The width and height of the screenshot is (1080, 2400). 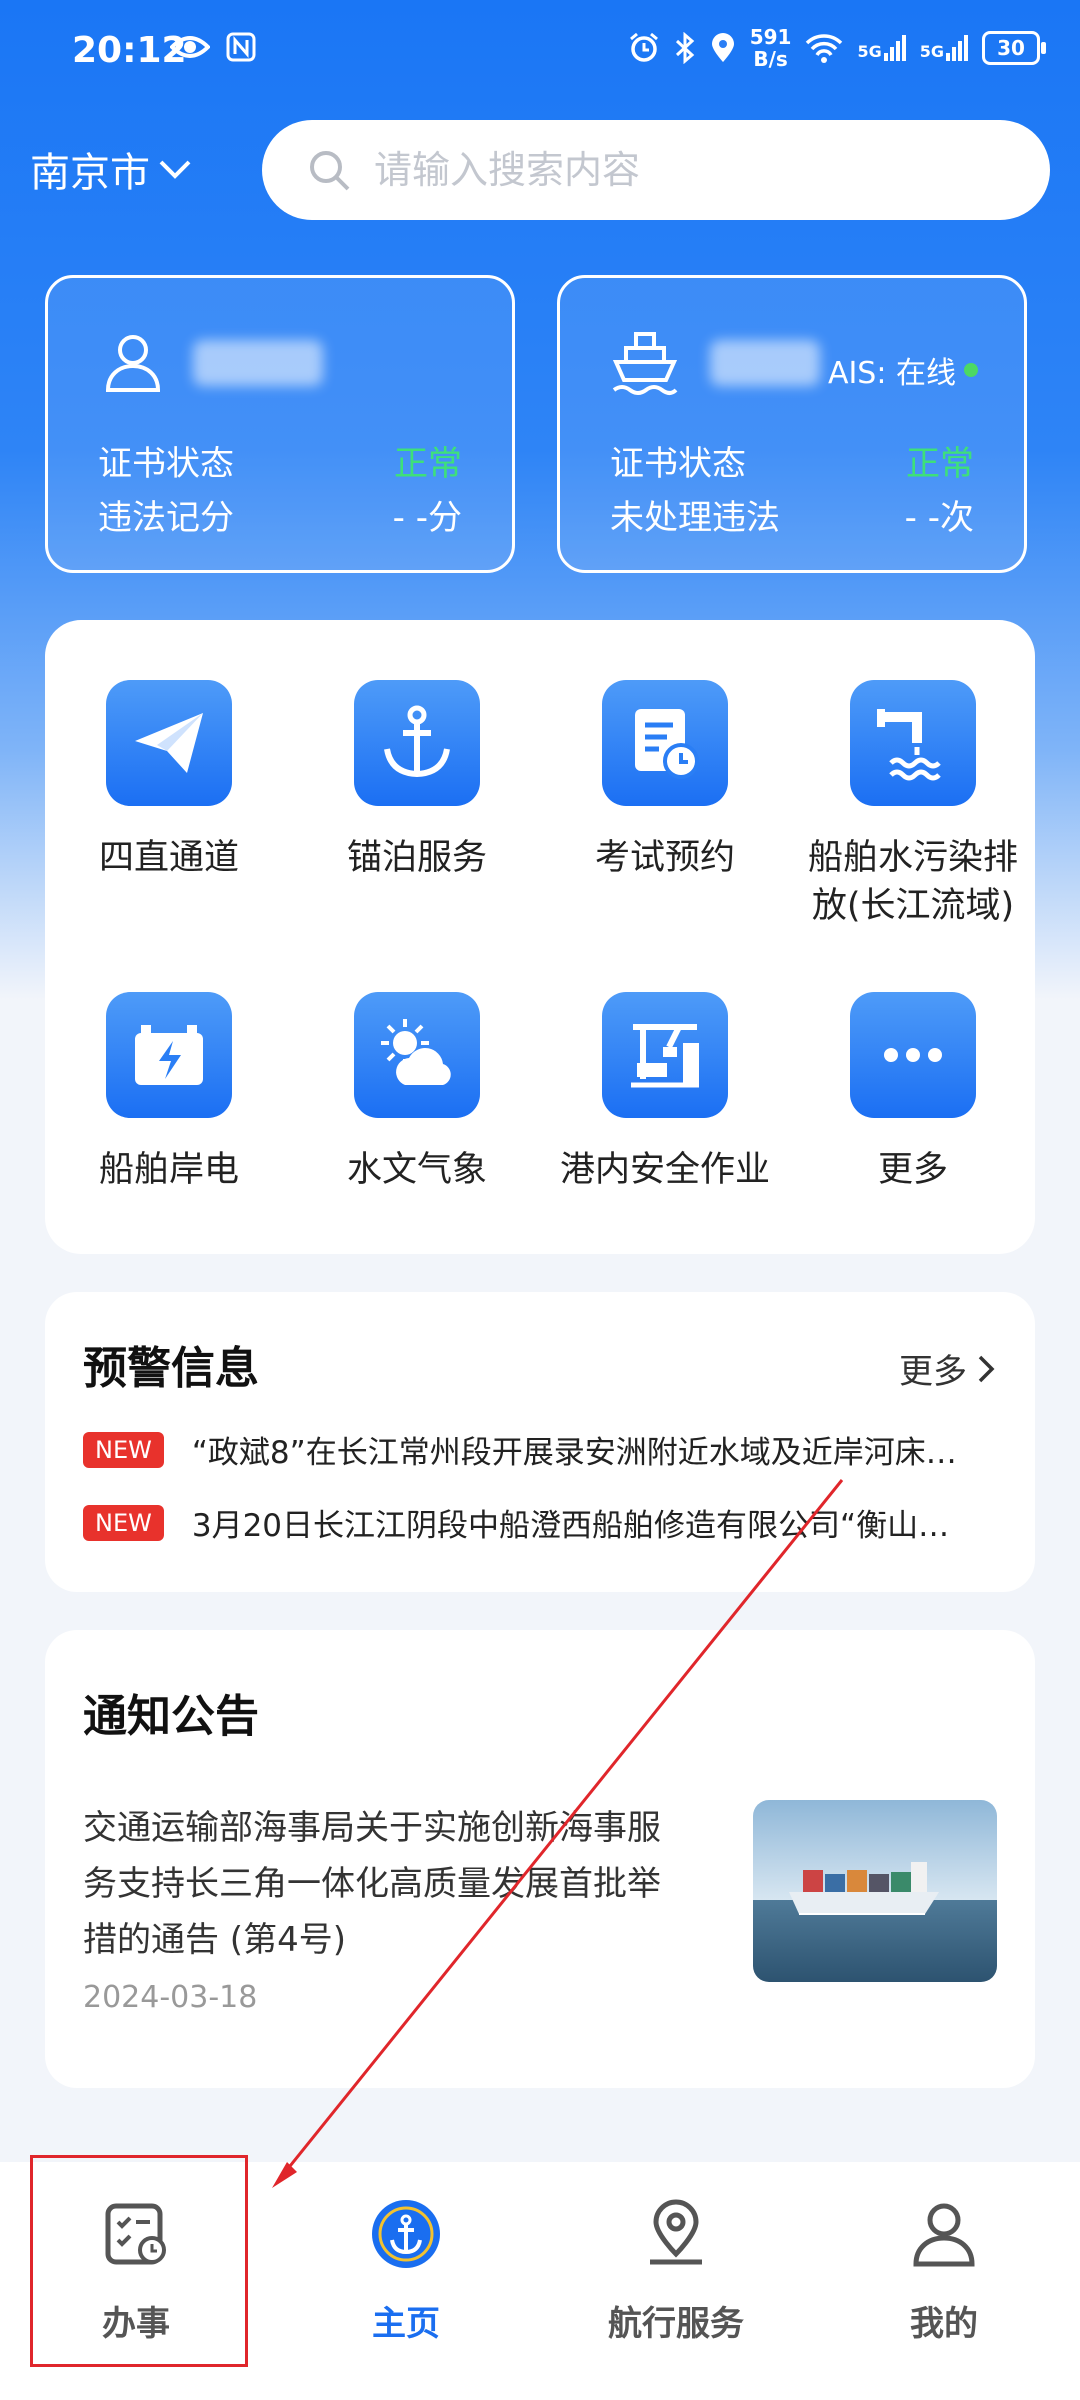 What do you see at coordinates (169, 1093) in the screenshot?
I see `service-shore-power: 船舶岸电` at bounding box center [169, 1093].